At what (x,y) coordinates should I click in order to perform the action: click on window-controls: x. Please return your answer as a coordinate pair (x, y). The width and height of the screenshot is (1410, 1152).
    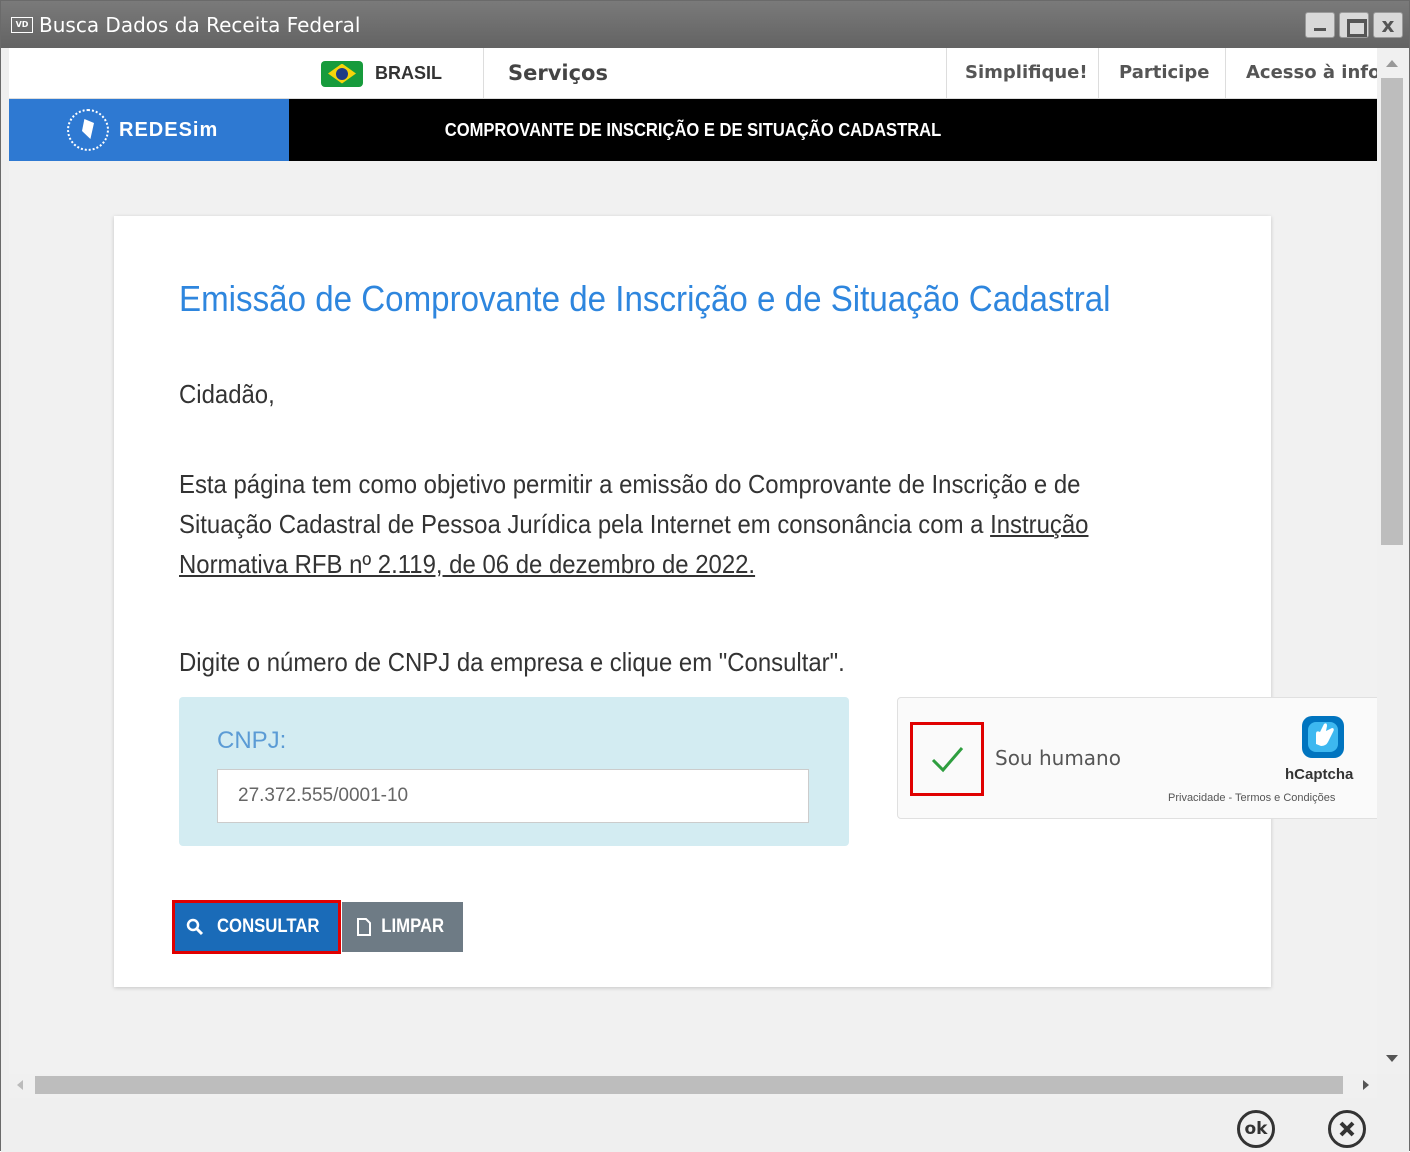
    Looking at the image, I should click on (1354, 25).